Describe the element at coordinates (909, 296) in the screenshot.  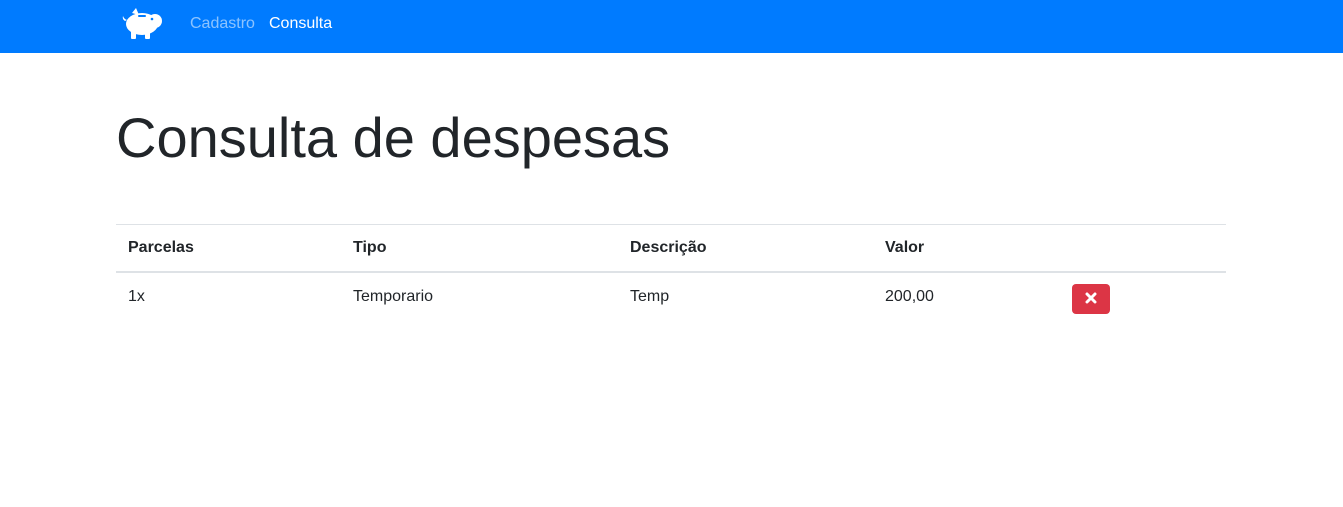
I see `cell-valor: 200,00` at that location.